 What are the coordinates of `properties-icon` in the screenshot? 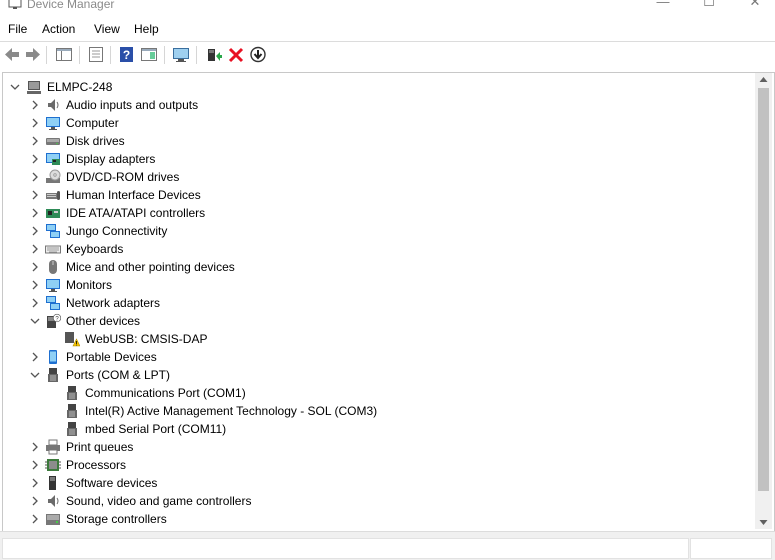 It's located at (96, 54).